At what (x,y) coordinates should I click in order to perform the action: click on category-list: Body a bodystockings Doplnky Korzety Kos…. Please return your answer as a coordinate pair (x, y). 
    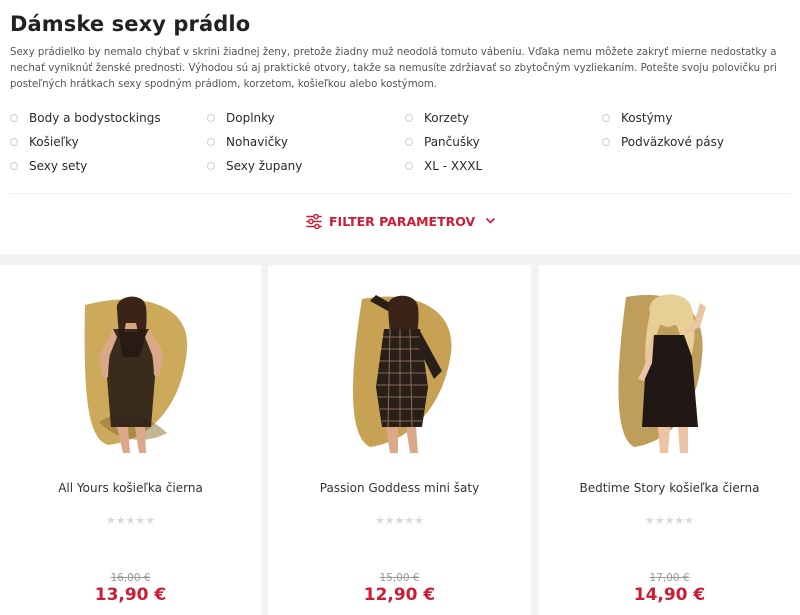
    Looking at the image, I should click on (400, 144).